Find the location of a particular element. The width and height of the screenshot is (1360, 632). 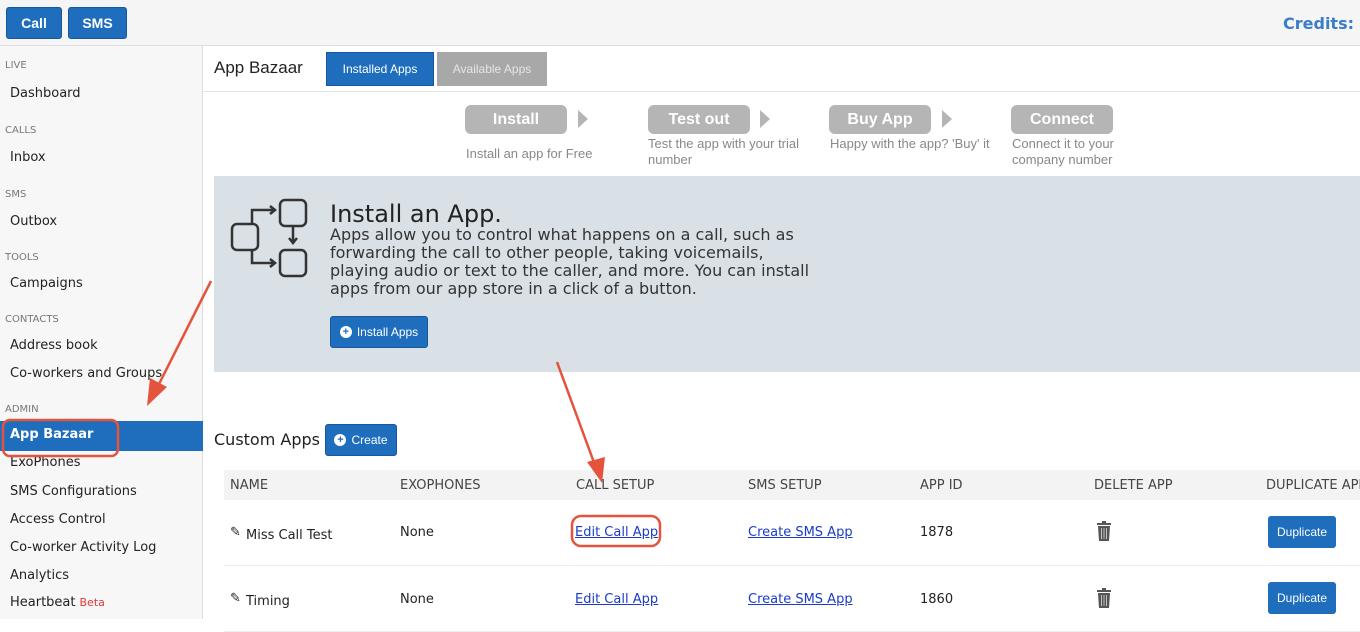

install-apps-label: Install Apps is located at coordinates (387, 332).